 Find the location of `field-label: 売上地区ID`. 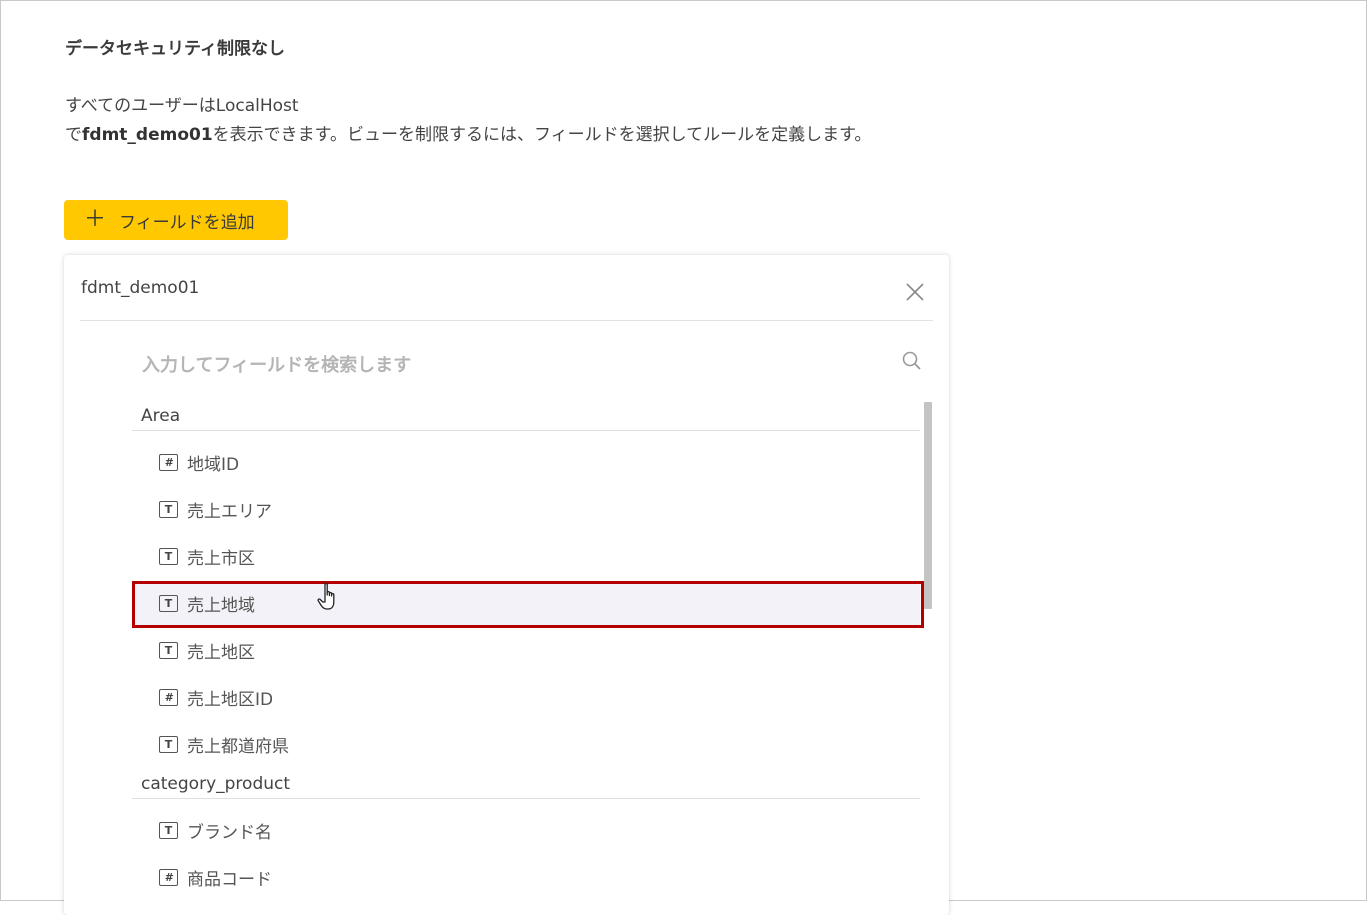

field-label: 売上地区ID is located at coordinates (230, 700).